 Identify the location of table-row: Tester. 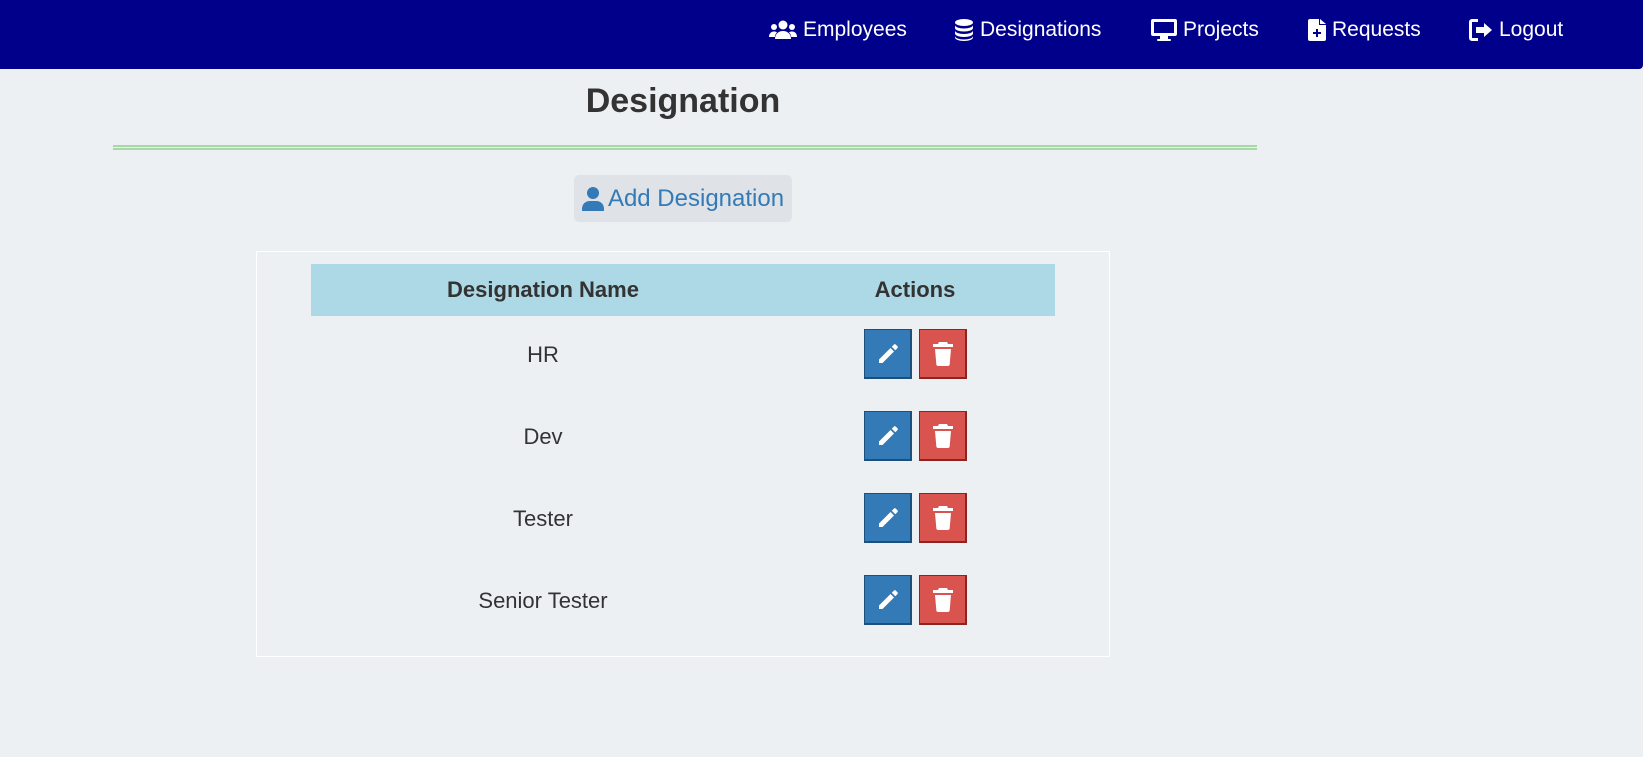
(683, 534).